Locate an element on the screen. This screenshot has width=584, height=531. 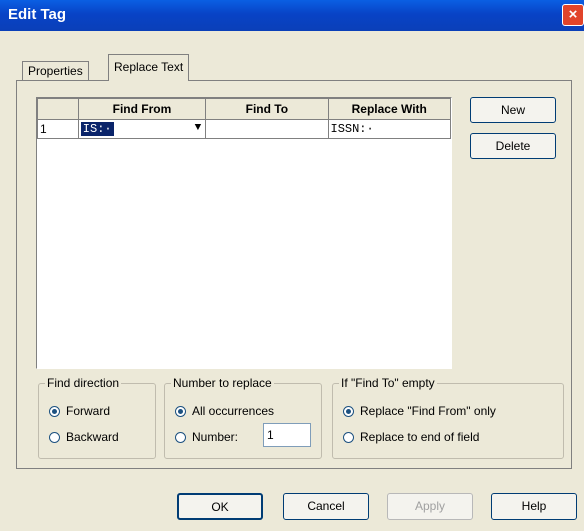
find-from-value: IS:· is located at coordinates (97, 129).